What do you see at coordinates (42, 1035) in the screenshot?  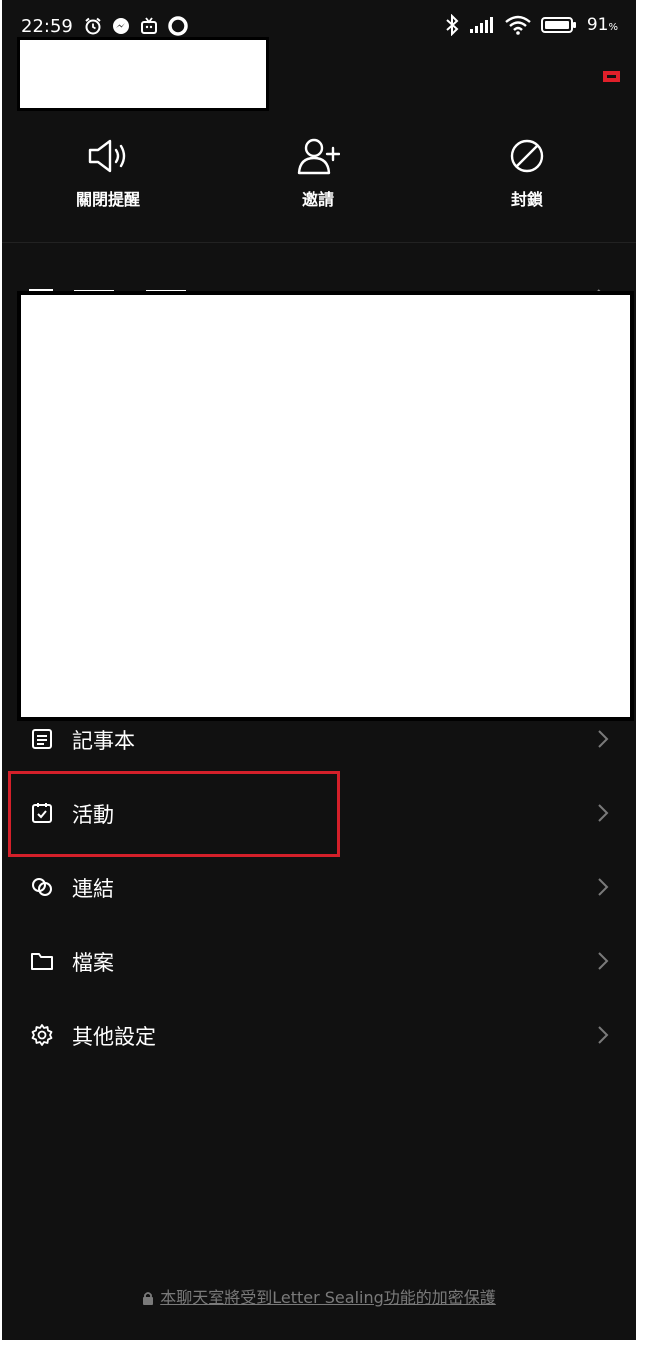 I see `gear-icon` at bounding box center [42, 1035].